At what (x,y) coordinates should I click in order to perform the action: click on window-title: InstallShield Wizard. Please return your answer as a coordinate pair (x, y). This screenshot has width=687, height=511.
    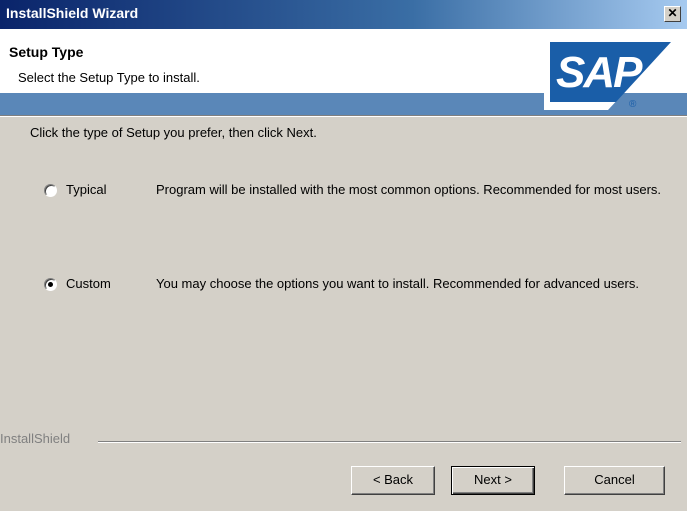
    Looking at the image, I should click on (72, 13).